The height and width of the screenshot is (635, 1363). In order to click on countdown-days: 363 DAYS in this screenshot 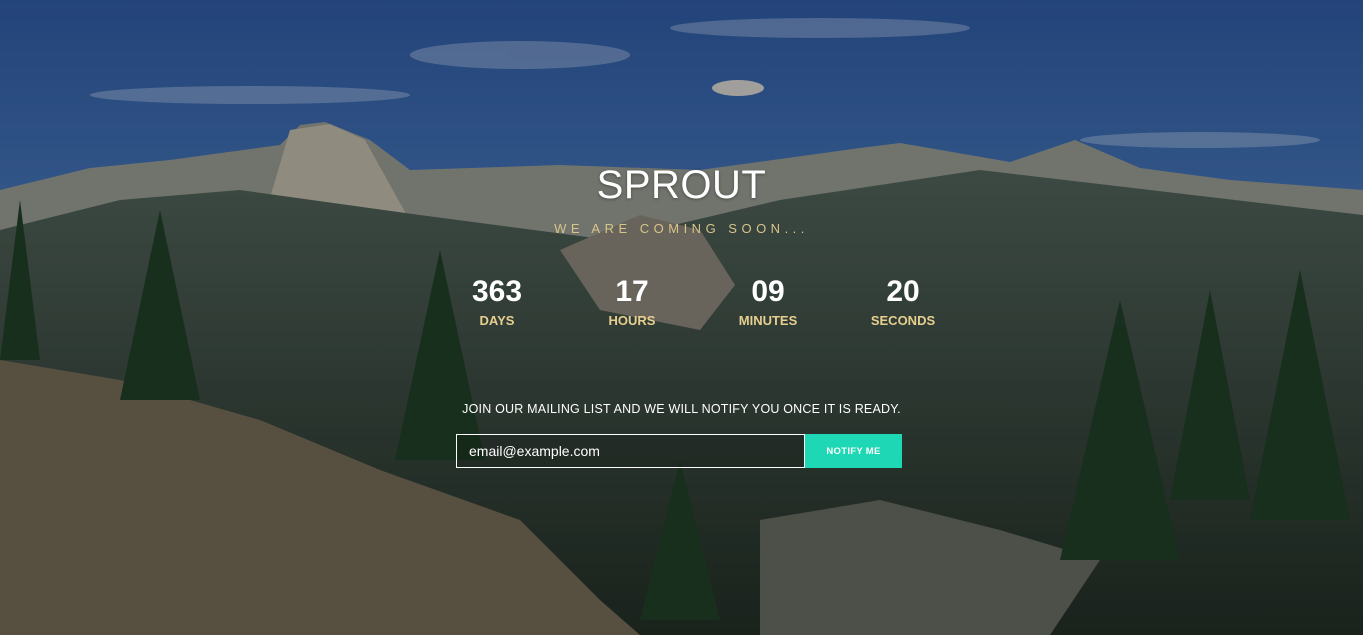, I will do `click(497, 302)`.